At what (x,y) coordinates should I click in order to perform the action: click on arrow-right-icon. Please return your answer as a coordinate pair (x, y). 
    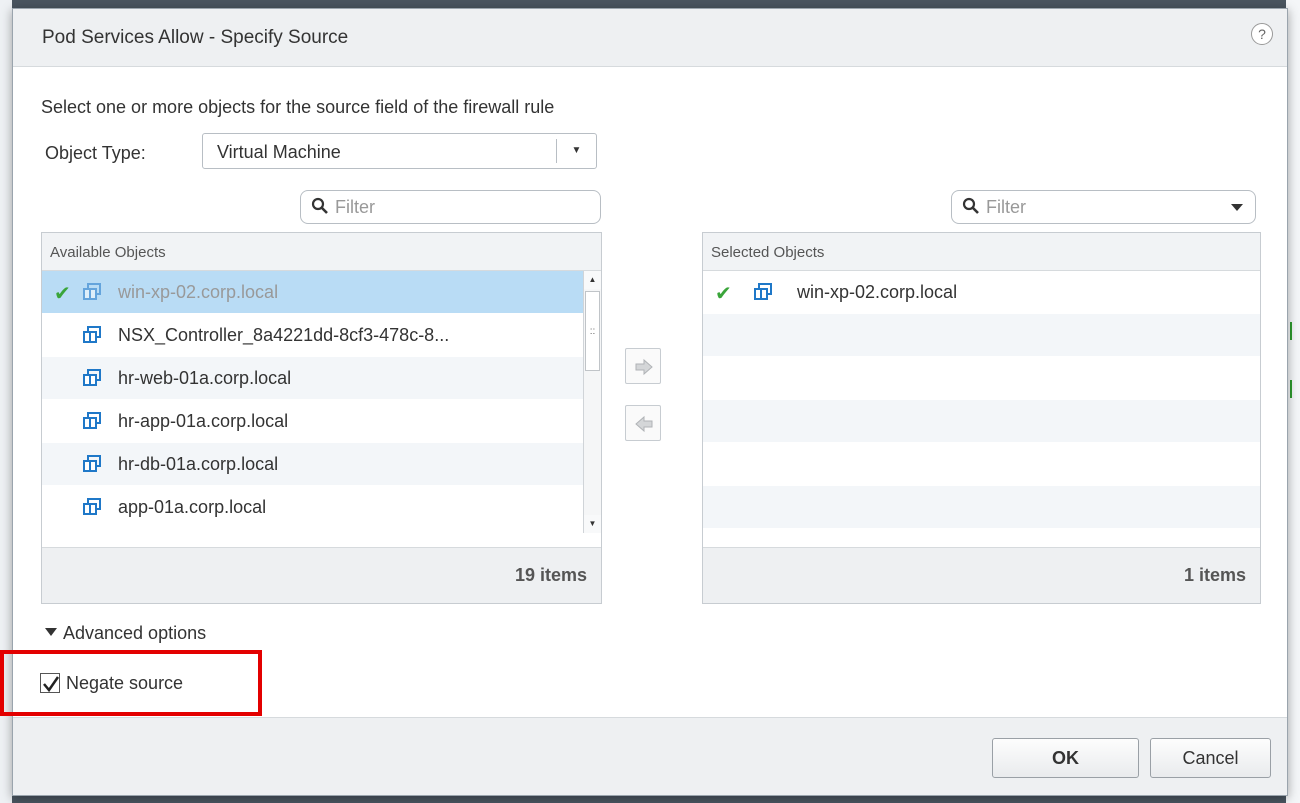
    Looking at the image, I should click on (644, 367).